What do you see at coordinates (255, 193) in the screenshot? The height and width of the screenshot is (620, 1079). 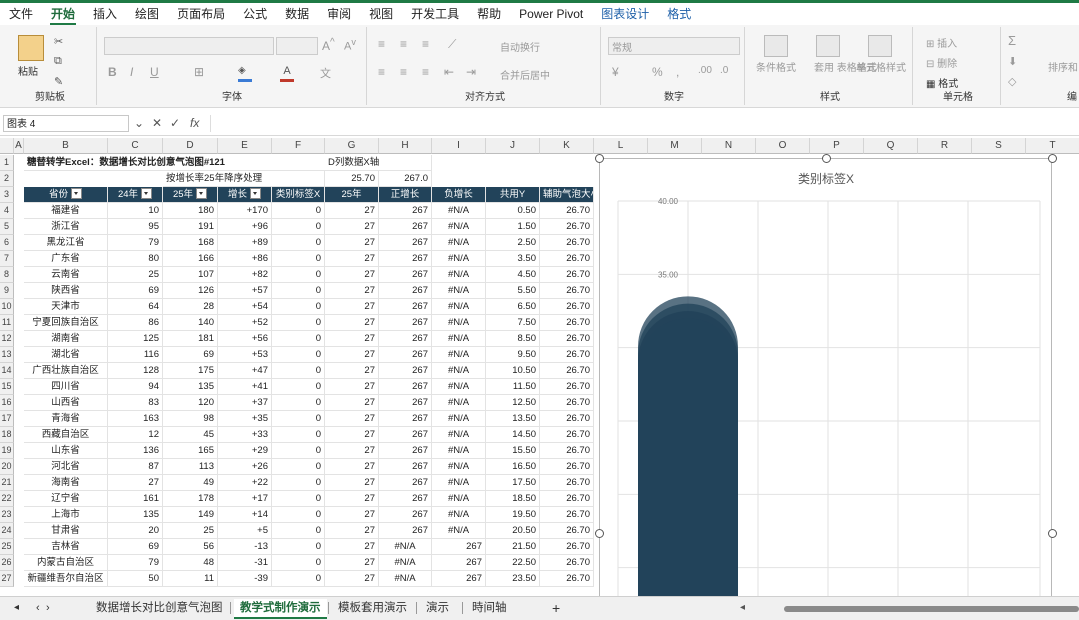 I see `filter-dropdown-icon` at bounding box center [255, 193].